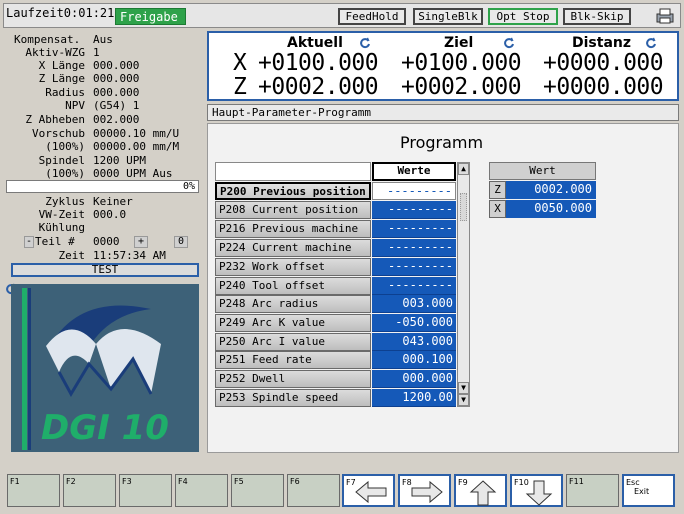  I want to click on x-distance-value: +0000.000, so click(603, 63).